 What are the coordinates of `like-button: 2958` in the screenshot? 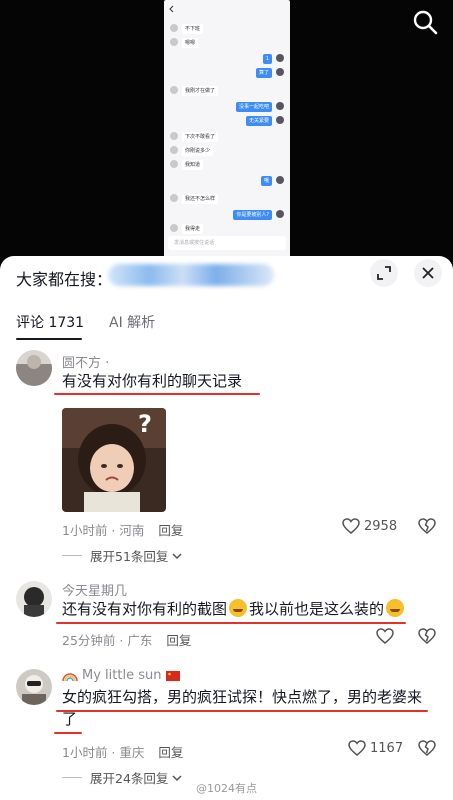 It's located at (369, 526).